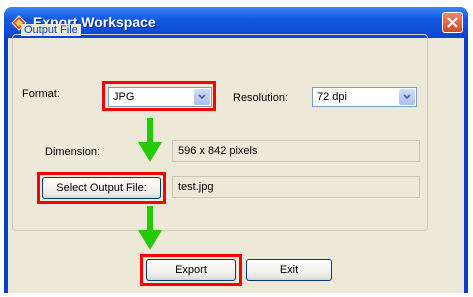 The width and height of the screenshot is (473, 297). Describe the element at coordinates (159, 96) in the screenshot. I see `format-highlight-box` at that location.